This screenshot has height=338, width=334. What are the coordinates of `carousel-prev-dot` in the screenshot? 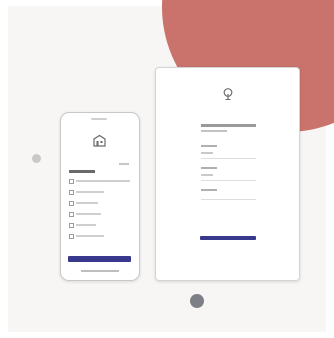 It's located at (36, 158).